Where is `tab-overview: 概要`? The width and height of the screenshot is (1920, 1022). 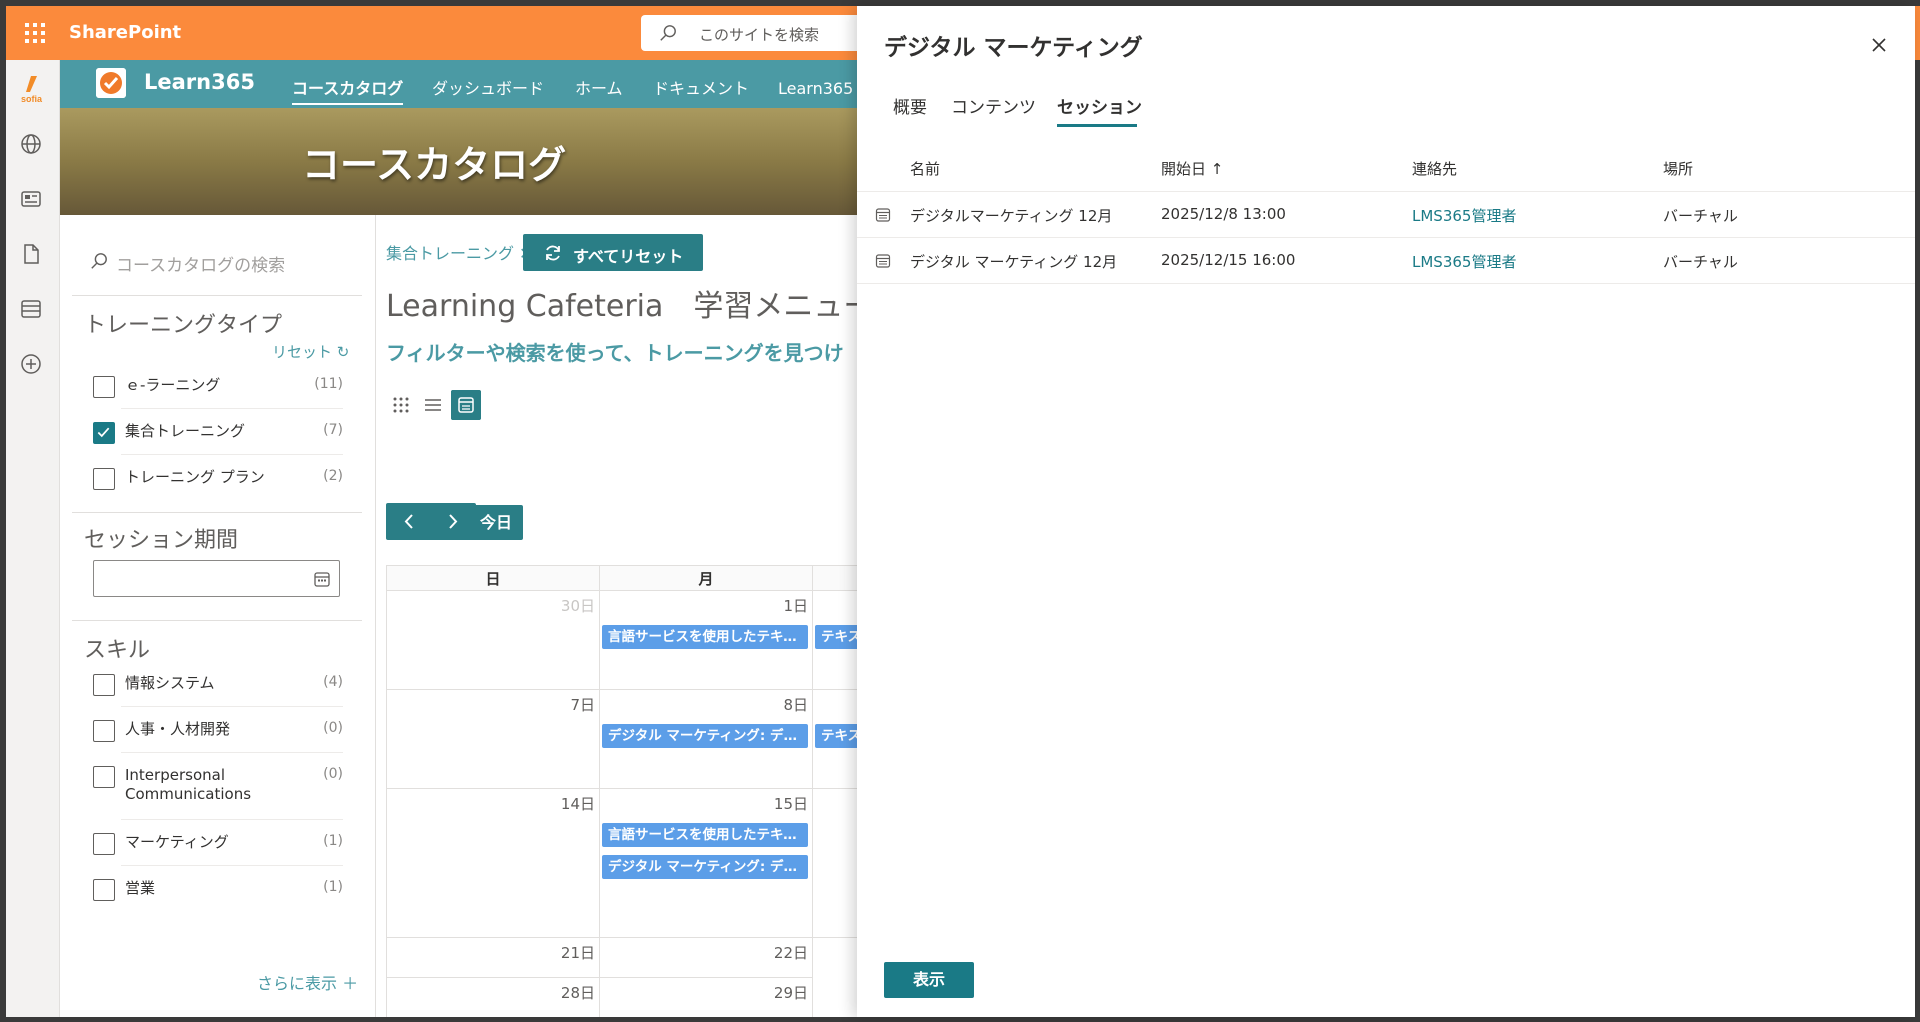
tab-overview: 概要 is located at coordinates (910, 105).